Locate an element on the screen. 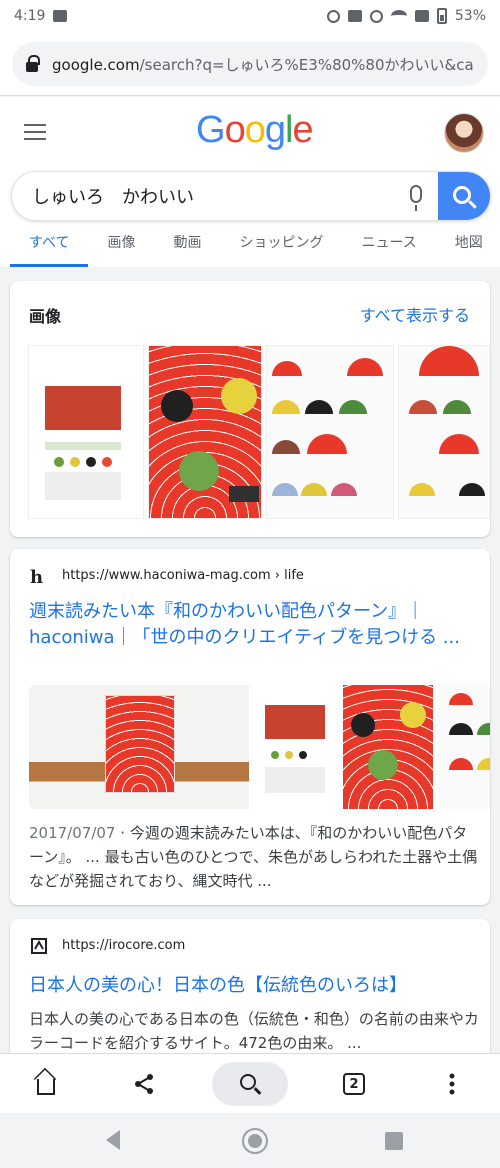 This screenshot has width=500, height=1168. search-tab-button is located at coordinates (250, 1084).